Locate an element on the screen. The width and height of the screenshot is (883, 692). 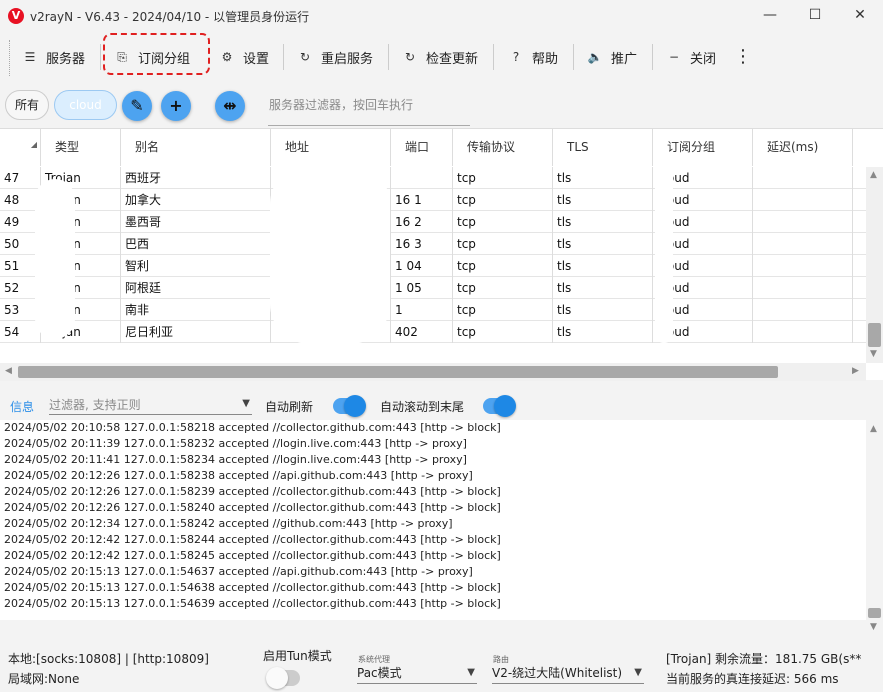
table-vertical-scrollbar: ▲ ▼ is located at coordinates (874, 265).